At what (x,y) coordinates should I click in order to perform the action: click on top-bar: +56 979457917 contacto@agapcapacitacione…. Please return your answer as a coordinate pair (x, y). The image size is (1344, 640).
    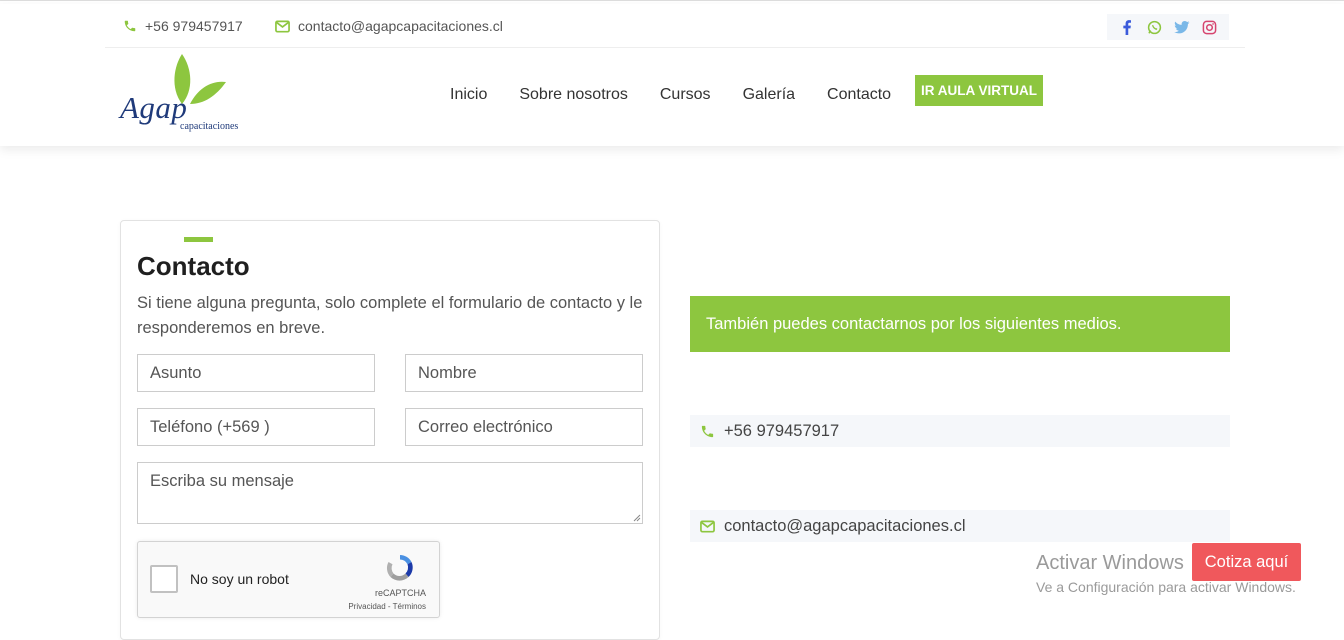
    Looking at the image, I should click on (675, 26).